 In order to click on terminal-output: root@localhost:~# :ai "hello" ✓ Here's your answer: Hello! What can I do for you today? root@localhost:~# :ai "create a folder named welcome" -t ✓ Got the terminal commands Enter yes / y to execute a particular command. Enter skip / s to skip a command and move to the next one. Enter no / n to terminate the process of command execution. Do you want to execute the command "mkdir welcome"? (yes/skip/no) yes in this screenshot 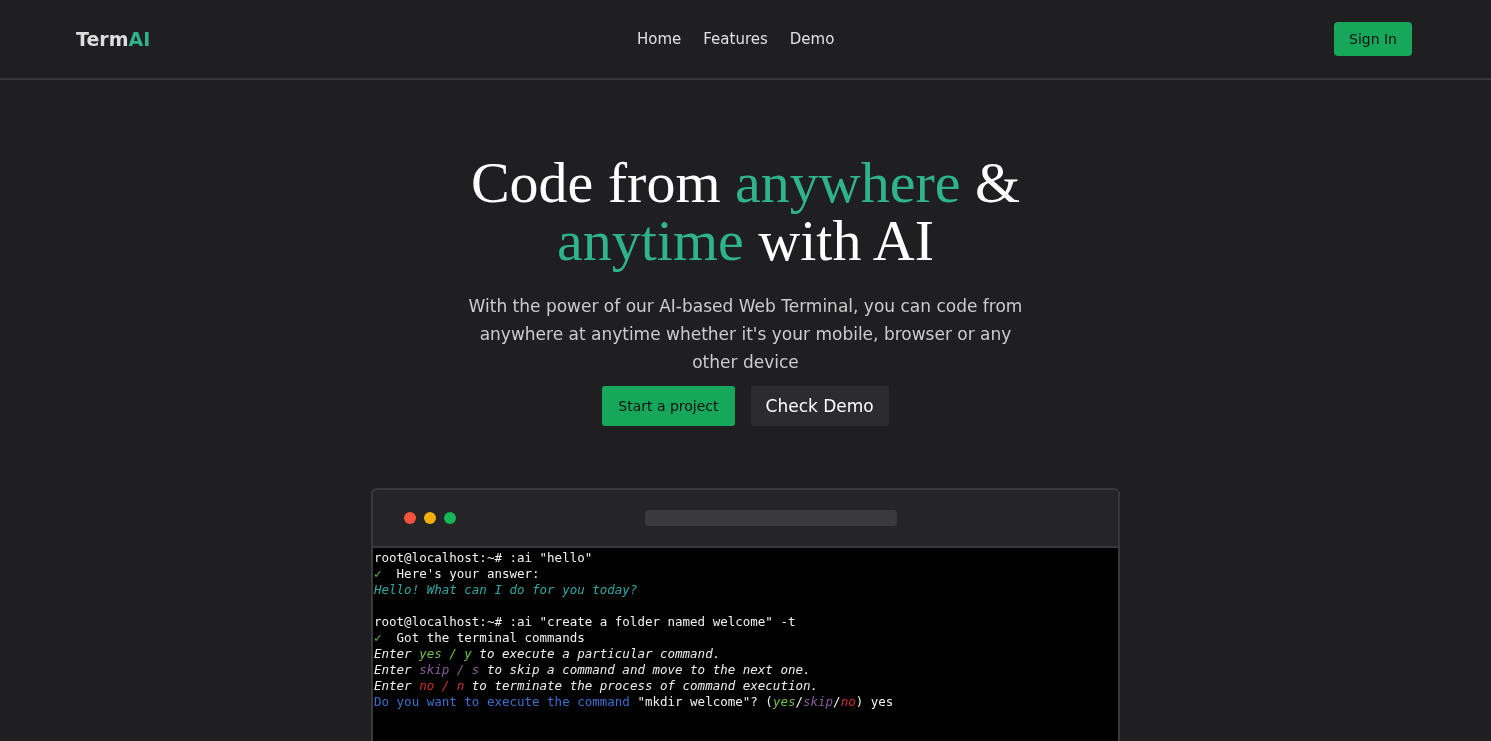, I will do `click(745, 643)`.